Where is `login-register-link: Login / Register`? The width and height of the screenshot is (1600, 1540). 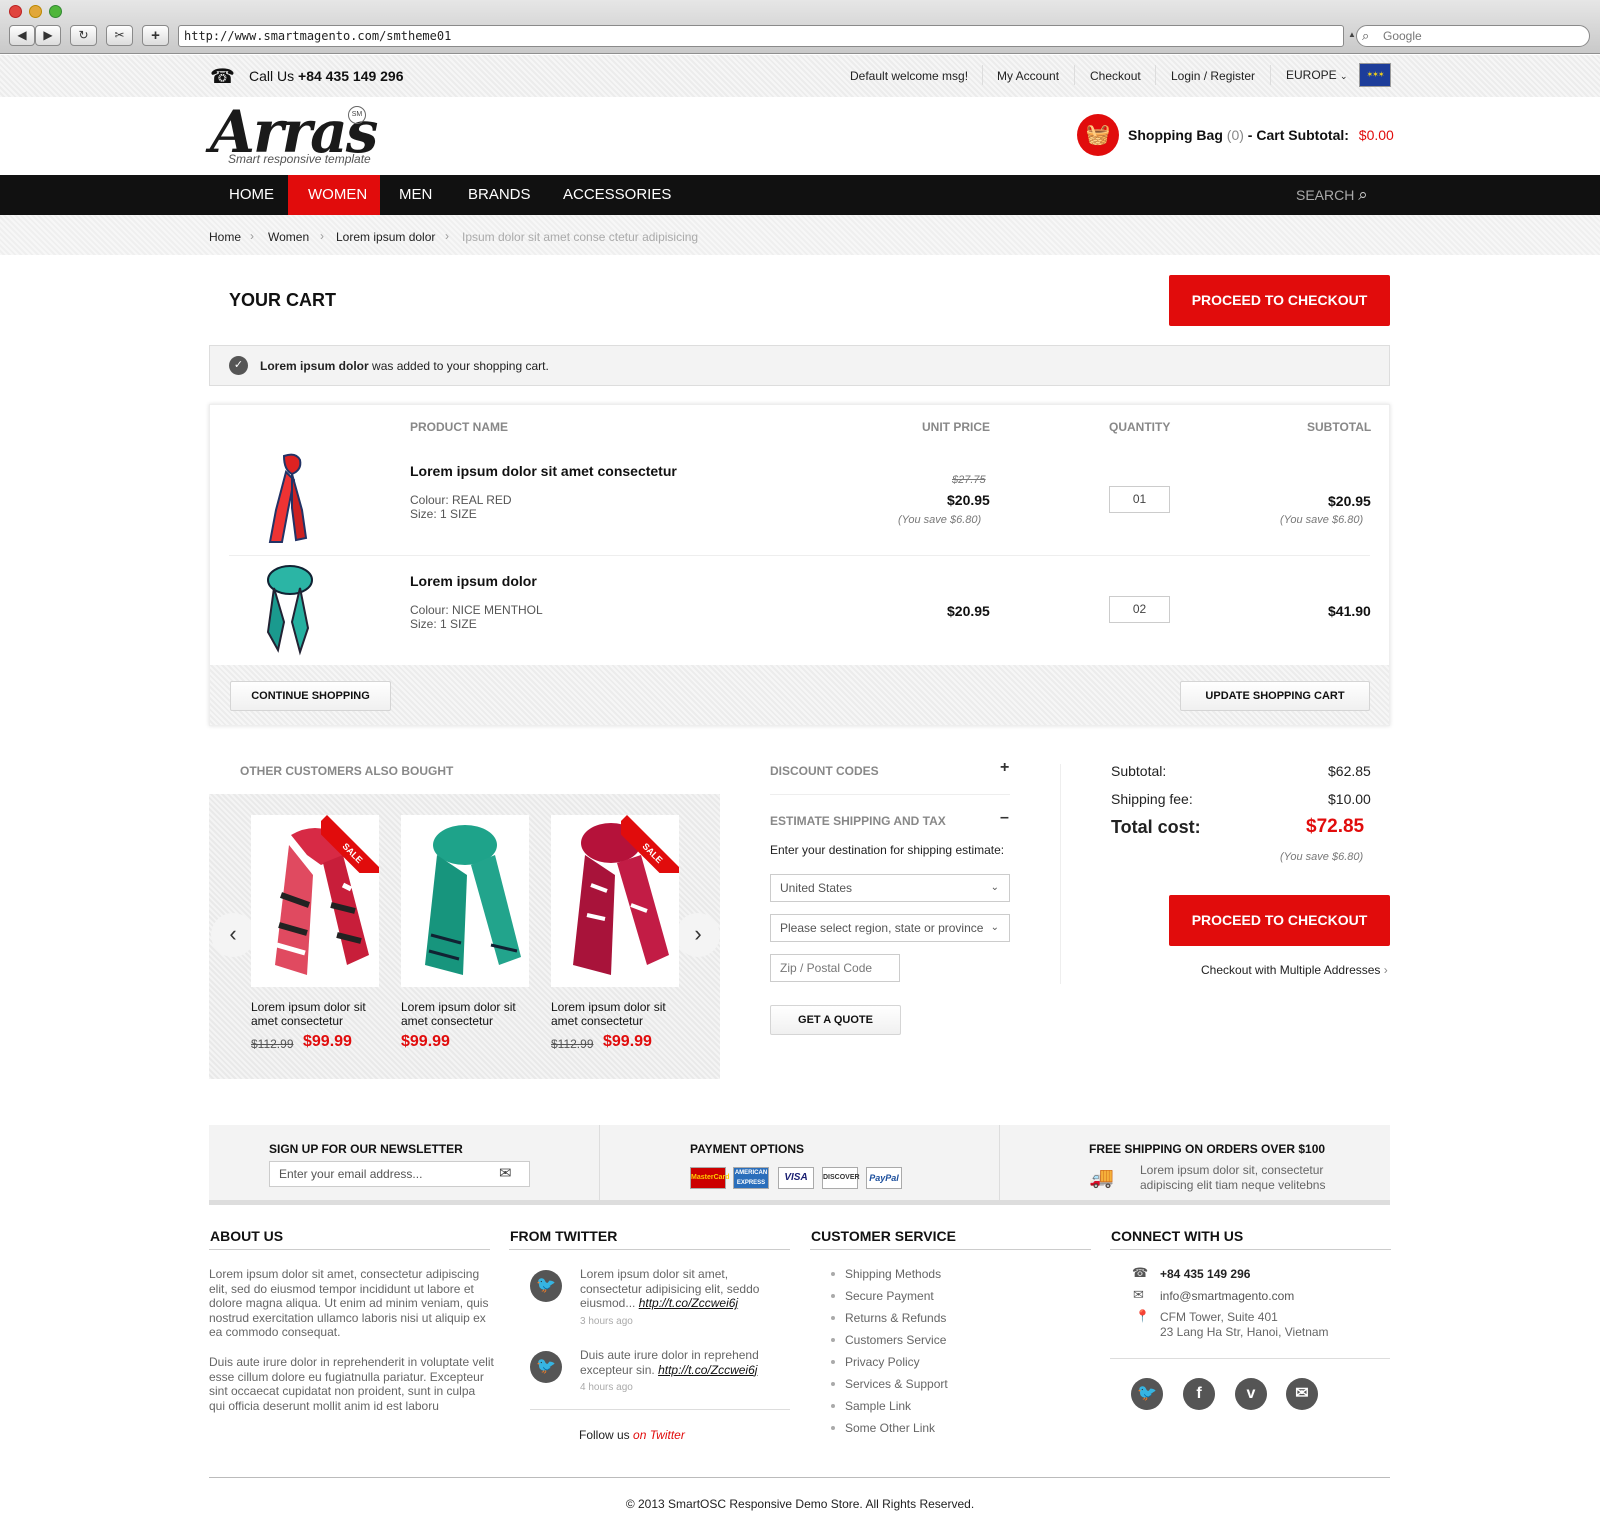
login-register-link: Login / Register is located at coordinates (1213, 76).